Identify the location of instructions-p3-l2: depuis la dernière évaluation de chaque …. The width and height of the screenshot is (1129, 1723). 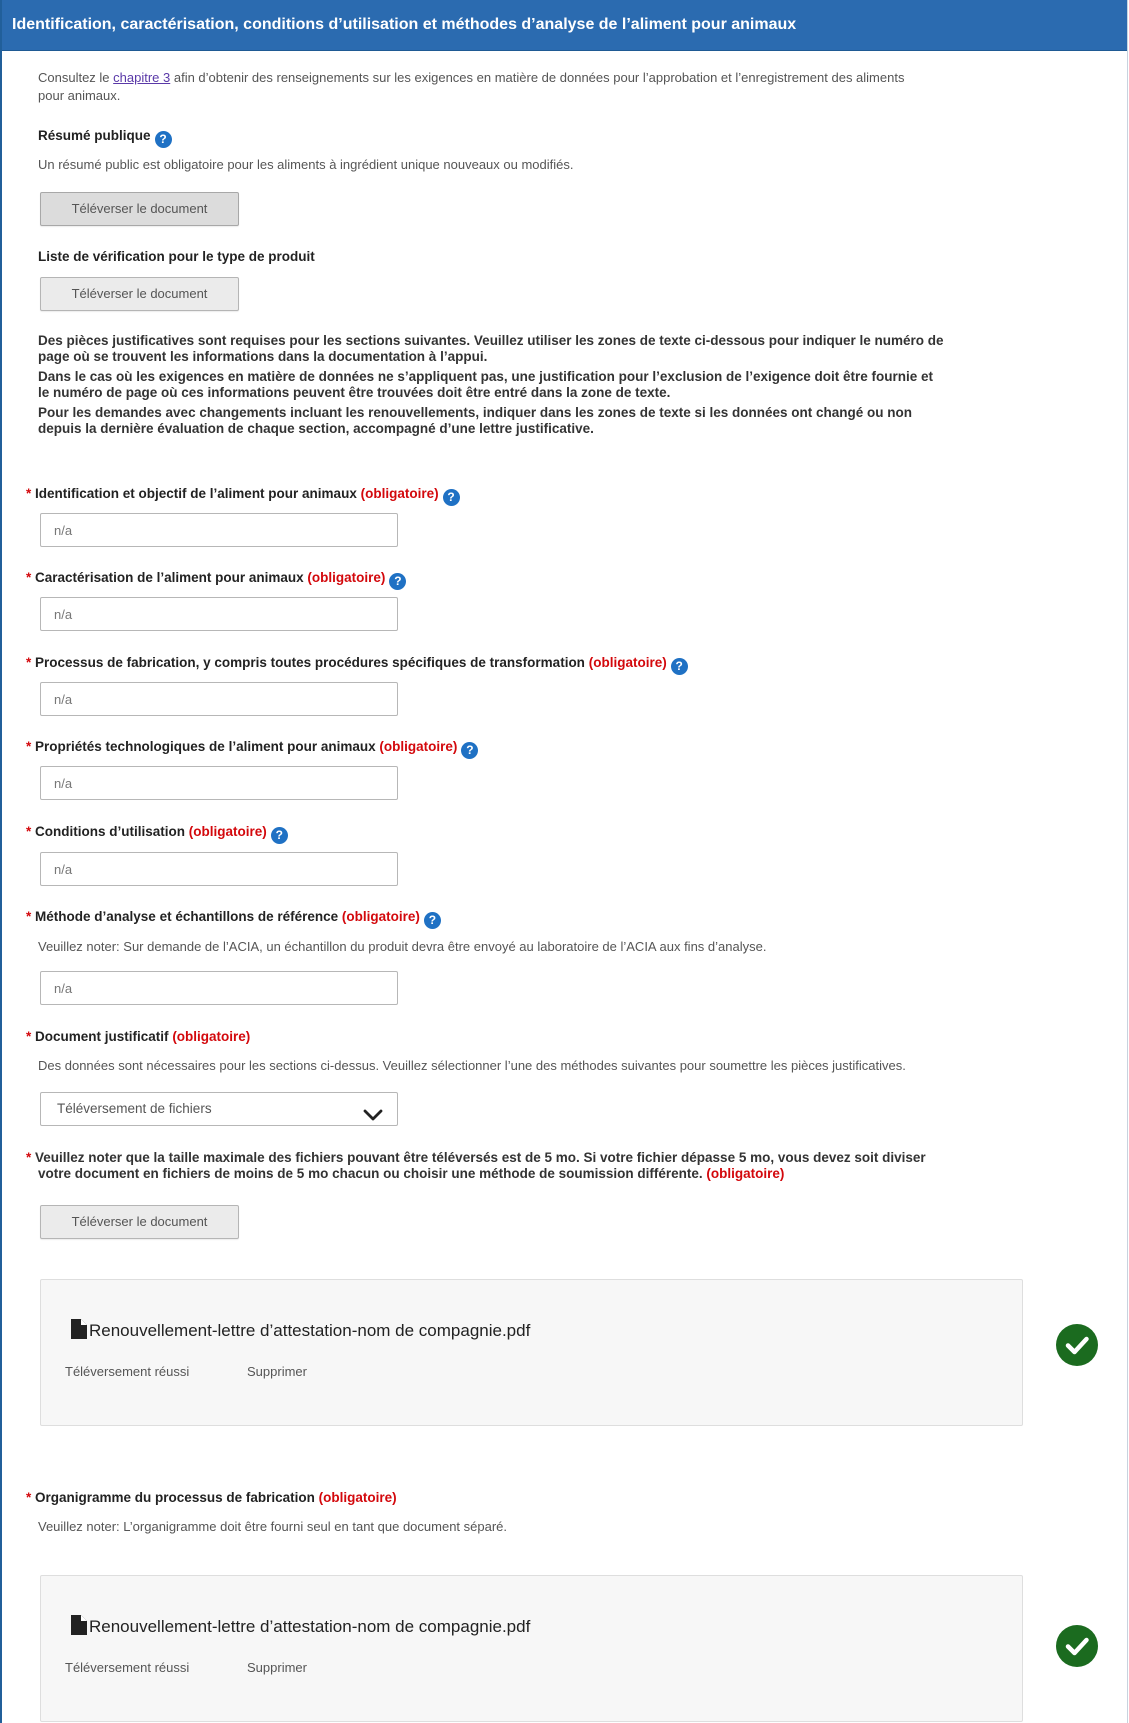
(316, 428).